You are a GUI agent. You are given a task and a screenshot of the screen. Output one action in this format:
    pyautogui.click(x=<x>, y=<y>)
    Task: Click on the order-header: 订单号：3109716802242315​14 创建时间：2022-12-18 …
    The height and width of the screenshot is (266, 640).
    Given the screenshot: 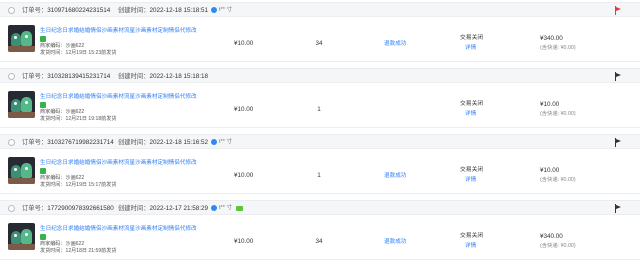 What is the action you would take?
    pyautogui.click(x=320, y=9)
    